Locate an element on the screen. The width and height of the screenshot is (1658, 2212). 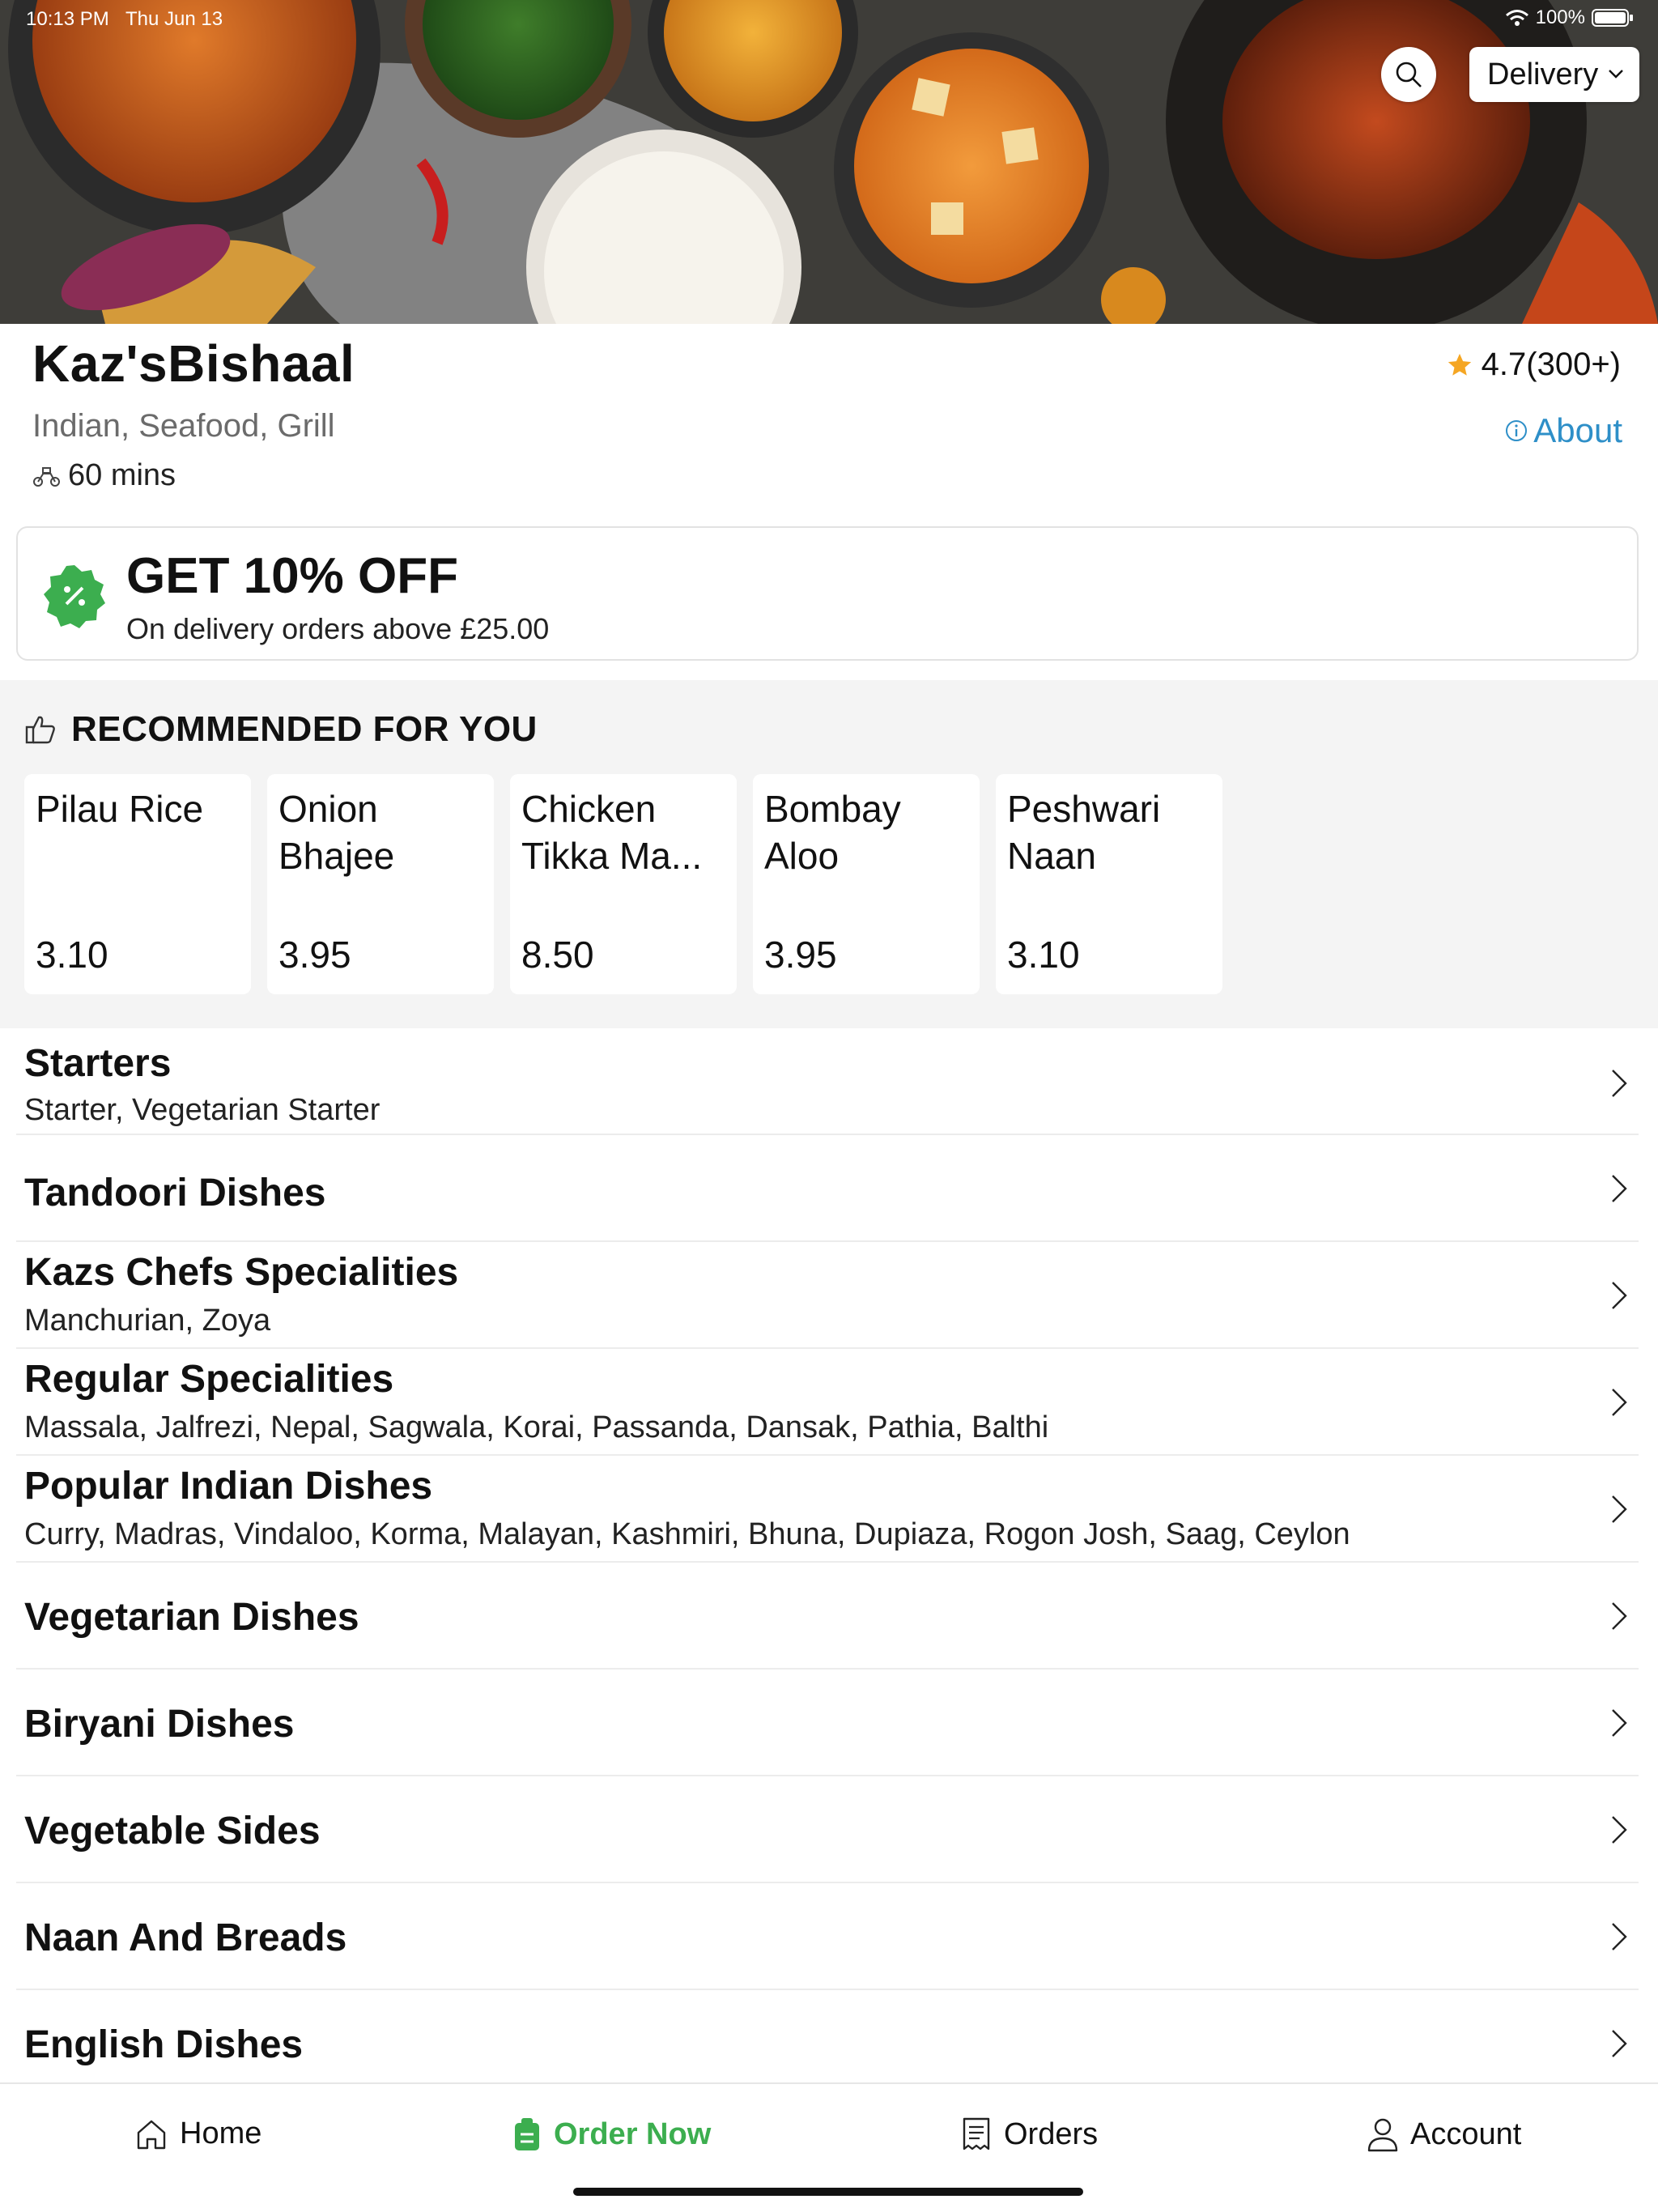
delivery-time: 60 mins is located at coordinates (104, 476).